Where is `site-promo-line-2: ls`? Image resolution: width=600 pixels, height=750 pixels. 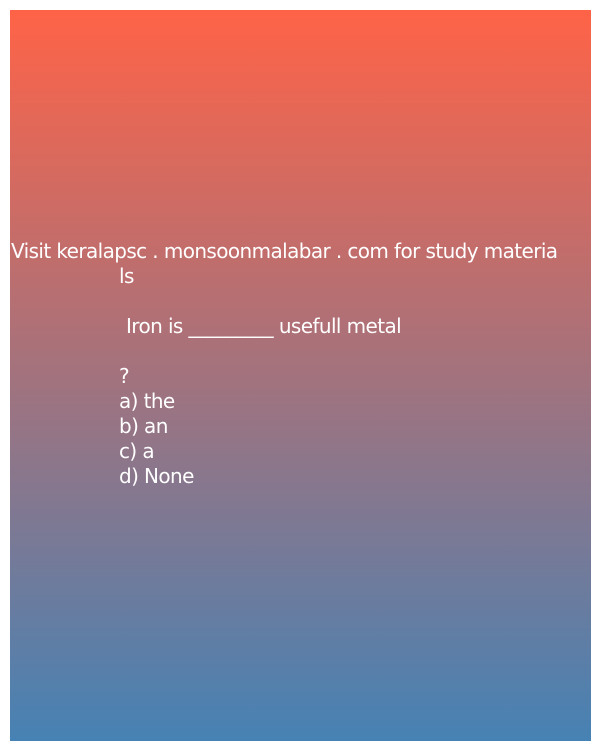
site-promo-line-2: ls is located at coordinates (126, 276).